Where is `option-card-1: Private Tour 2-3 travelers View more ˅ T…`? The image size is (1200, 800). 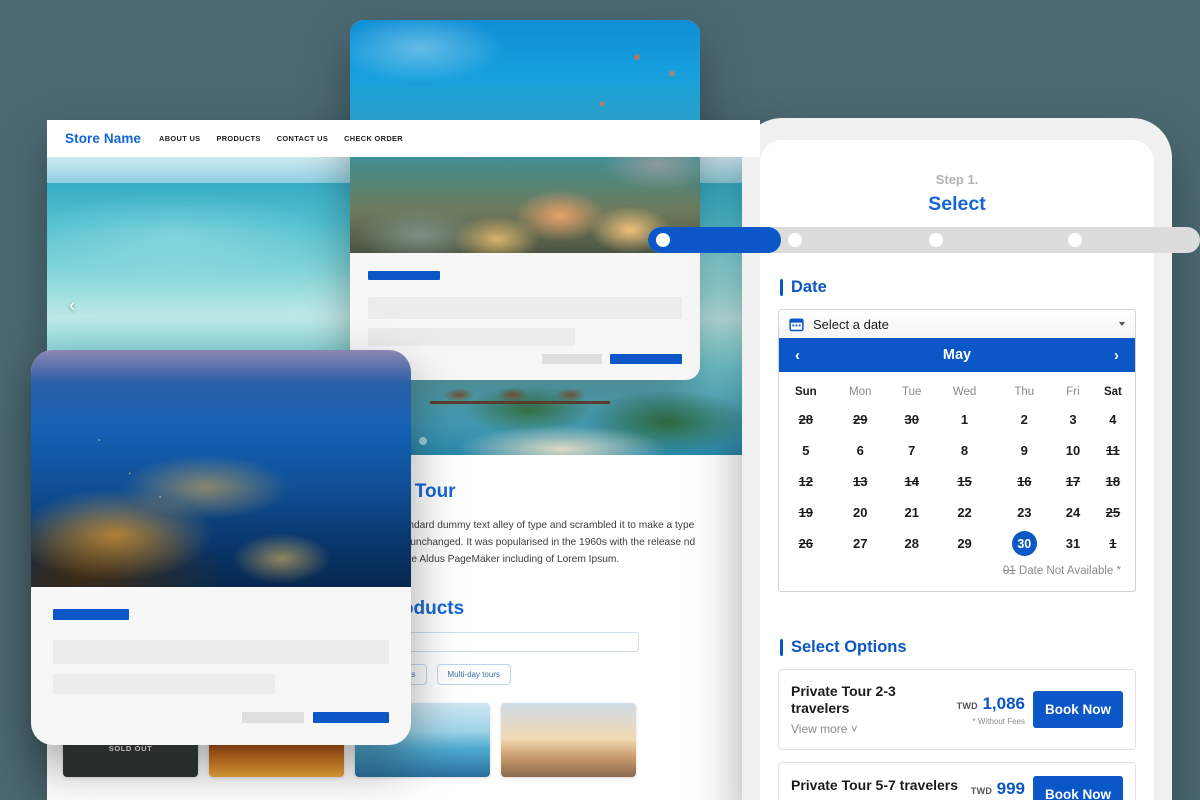
option-card-1: Private Tour 2-3 travelers View more ˅ T… is located at coordinates (957, 709).